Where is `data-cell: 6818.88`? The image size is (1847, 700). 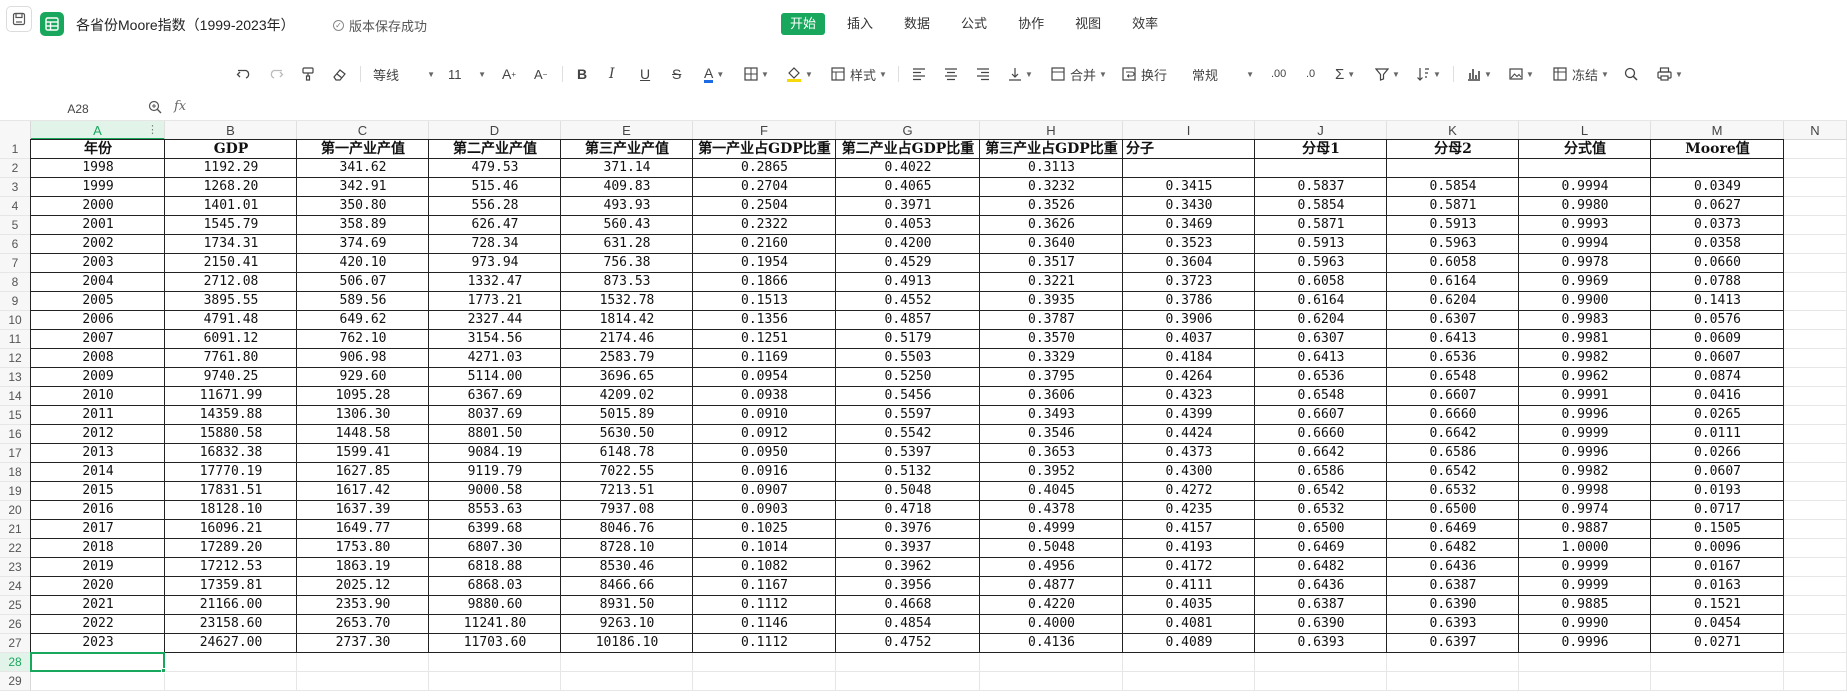 data-cell: 6818.88 is located at coordinates (495, 567).